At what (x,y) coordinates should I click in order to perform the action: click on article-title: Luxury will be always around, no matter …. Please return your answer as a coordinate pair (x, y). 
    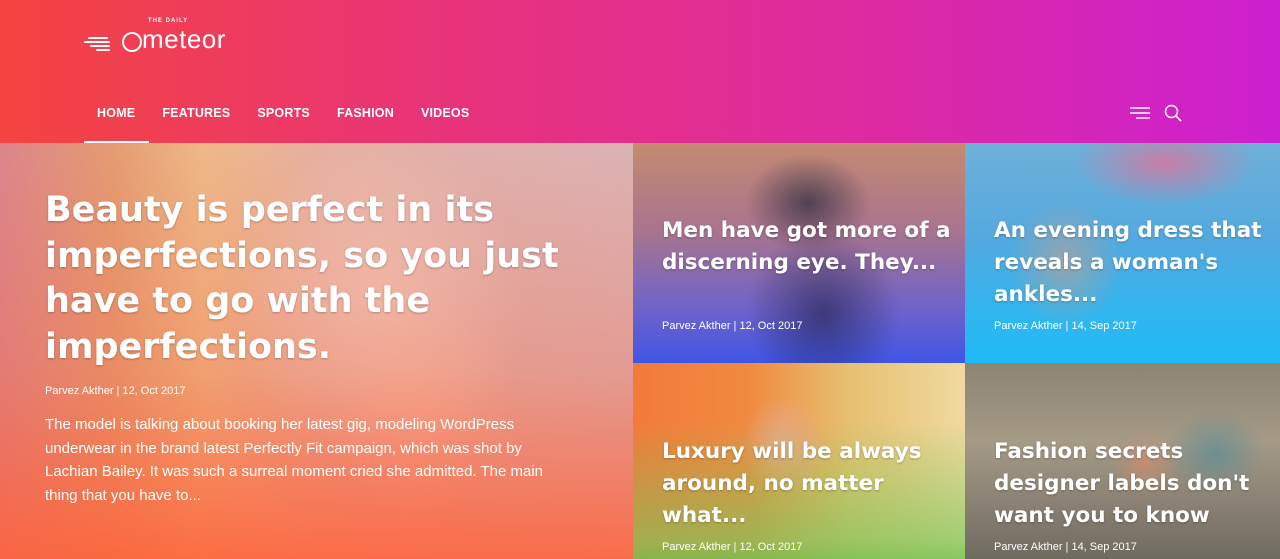
    Looking at the image, I should click on (807, 484).